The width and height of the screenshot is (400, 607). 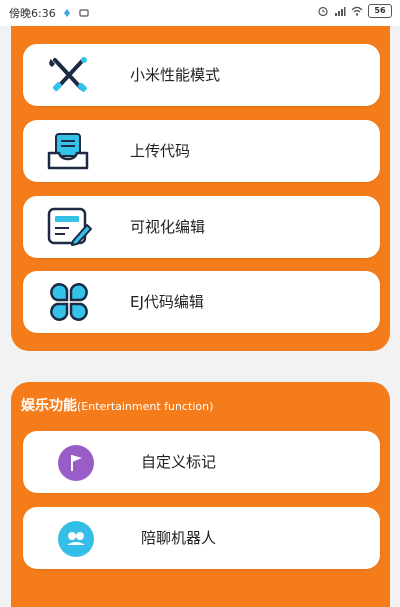 What do you see at coordinates (179, 538) in the screenshot?
I see `card-label: 陪聊机器人` at bounding box center [179, 538].